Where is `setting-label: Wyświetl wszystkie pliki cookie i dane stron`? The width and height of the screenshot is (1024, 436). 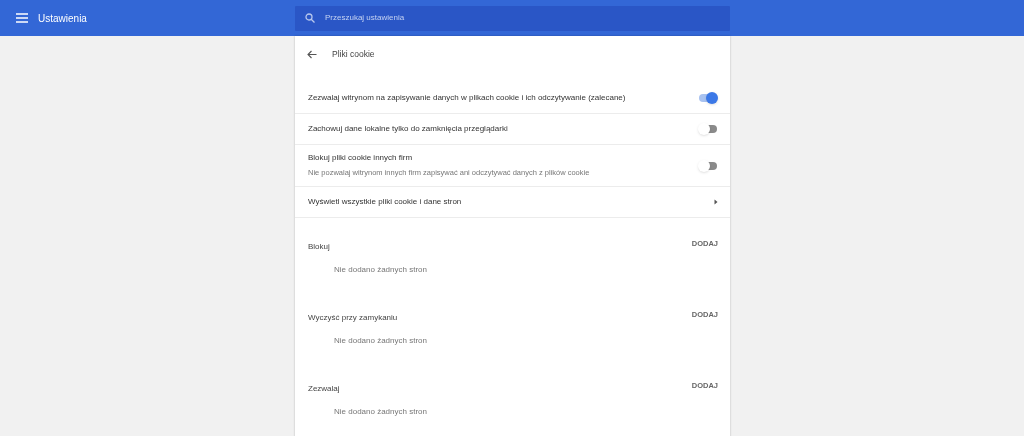 setting-label: Wyświetl wszystkie pliki cookie i dane stron is located at coordinates (385, 202).